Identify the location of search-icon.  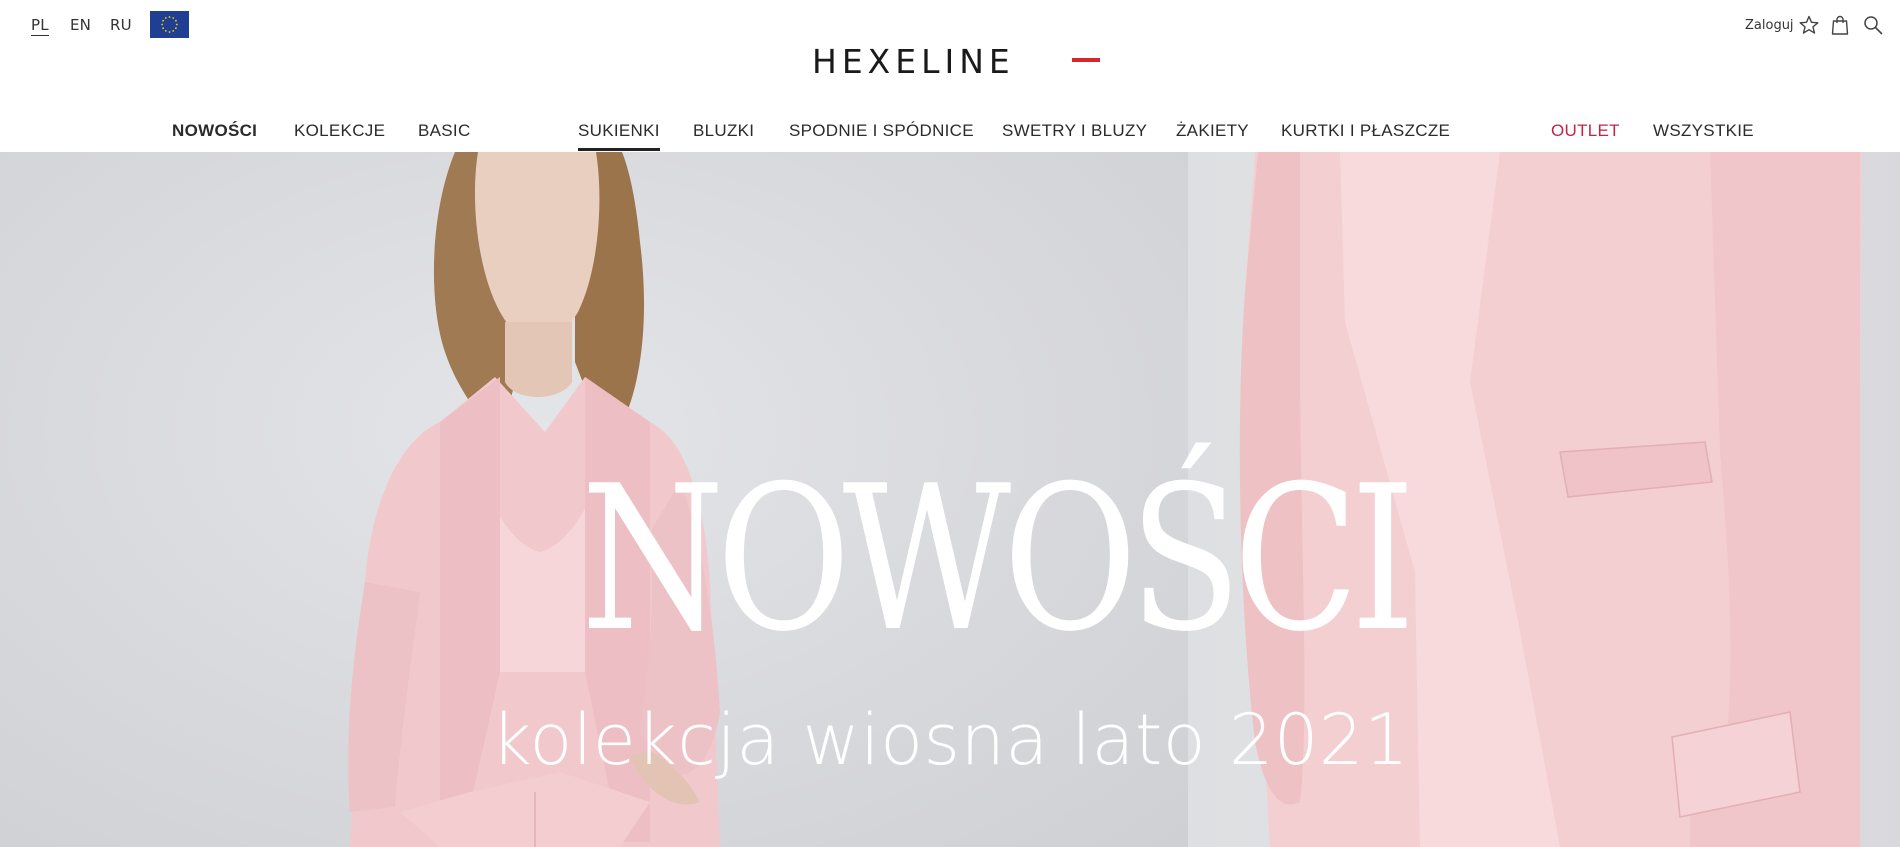
(1873, 25).